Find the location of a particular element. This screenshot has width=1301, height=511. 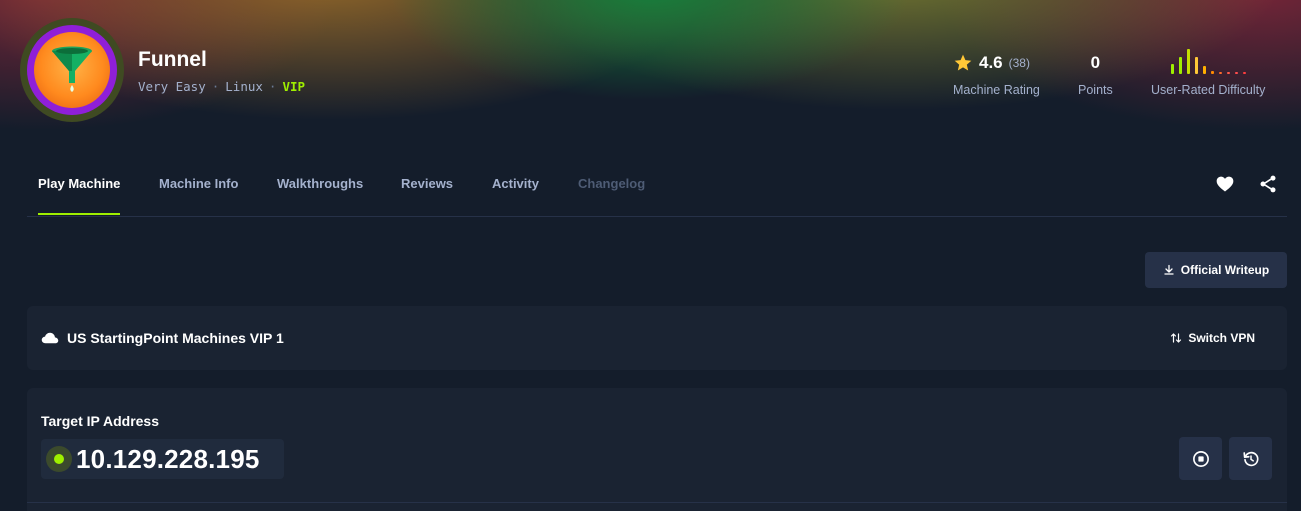

machine-avatar is located at coordinates (72, 70).